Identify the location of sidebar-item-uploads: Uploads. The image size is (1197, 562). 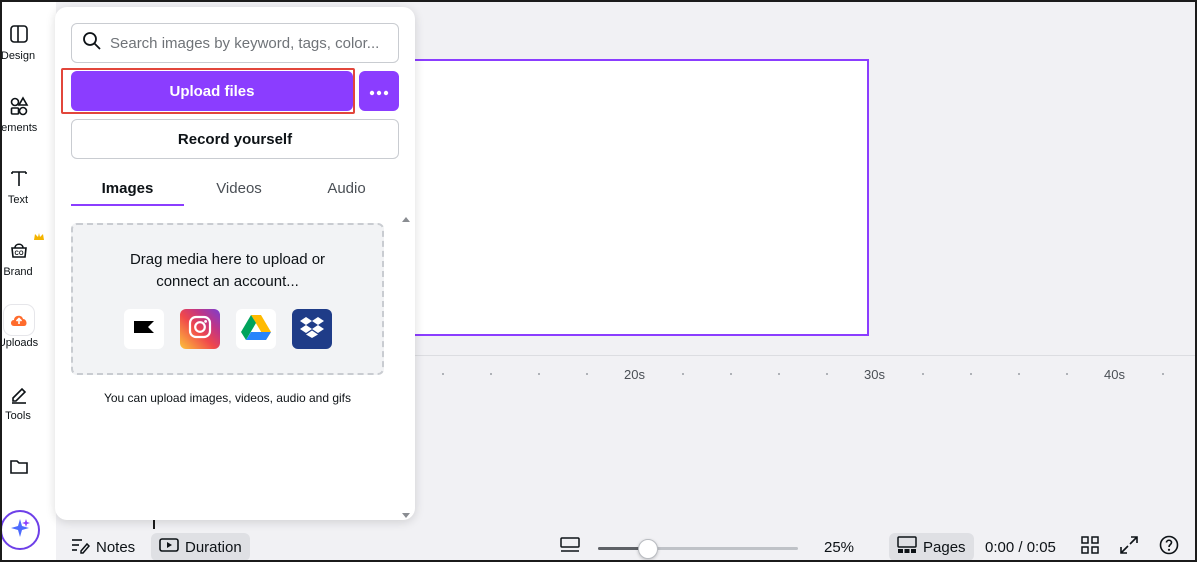
(20, 327).